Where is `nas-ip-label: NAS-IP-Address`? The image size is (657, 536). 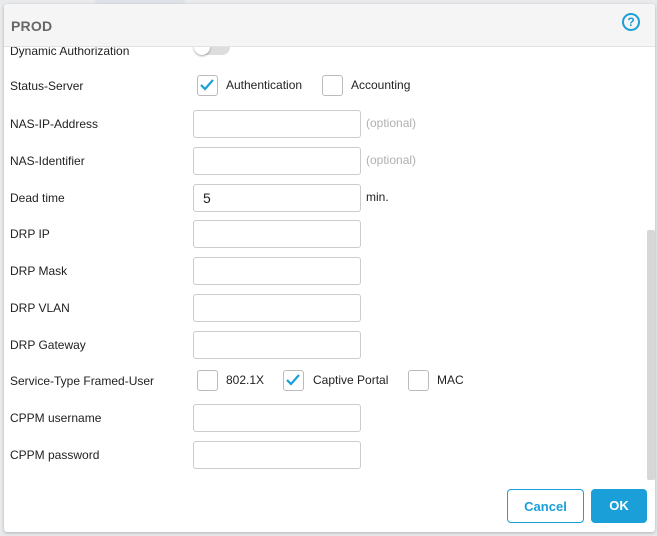 nas-ip-label: NAS-IP-Address is located at coordinates (54, 124).